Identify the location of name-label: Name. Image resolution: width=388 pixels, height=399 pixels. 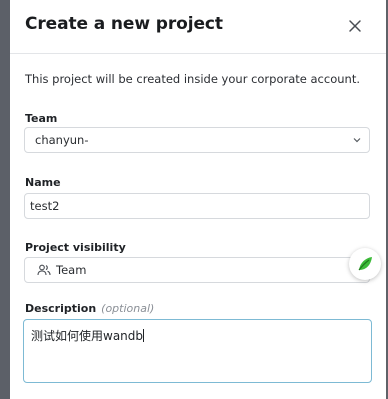
(43, 182).